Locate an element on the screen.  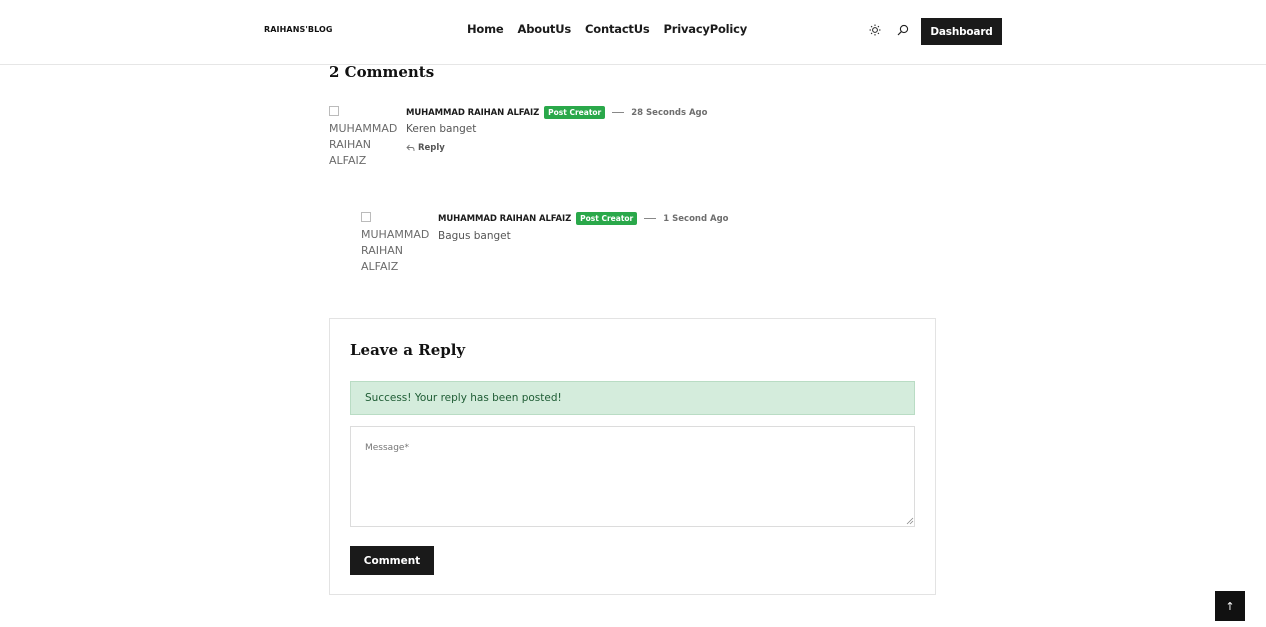
site-brand: RAIHANS'BLOG is located at coordinates (298, 29).